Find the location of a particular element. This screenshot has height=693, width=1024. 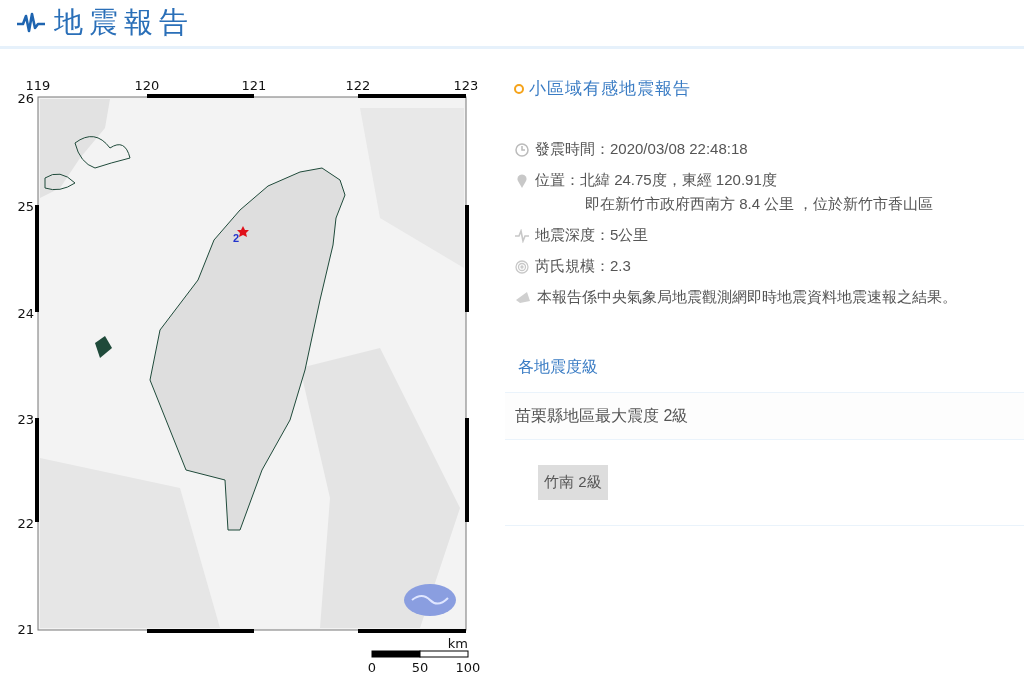

ring-icon is located at coordinates (519, 88).